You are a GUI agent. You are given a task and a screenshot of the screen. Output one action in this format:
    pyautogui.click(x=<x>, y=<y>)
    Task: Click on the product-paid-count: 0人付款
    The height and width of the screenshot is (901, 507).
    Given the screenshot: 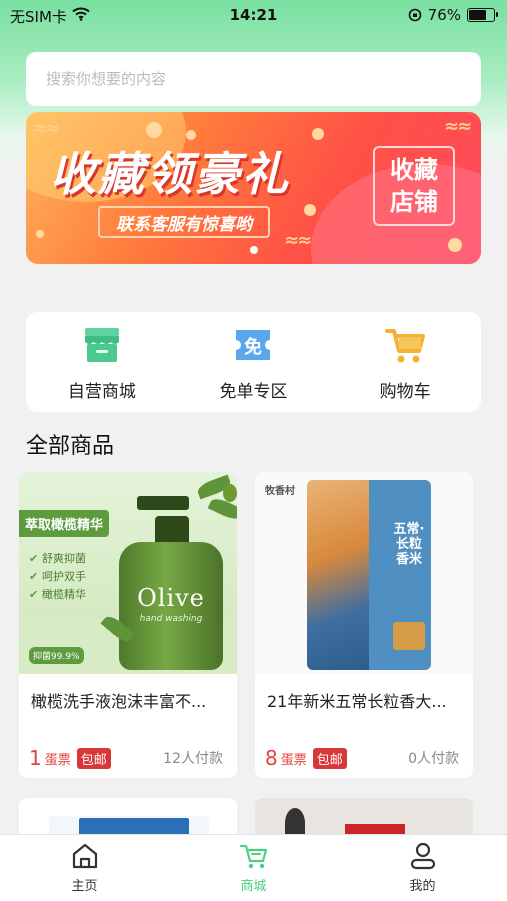 What is the action you would take?
    pyautogui.click(x=433, y=759)
    